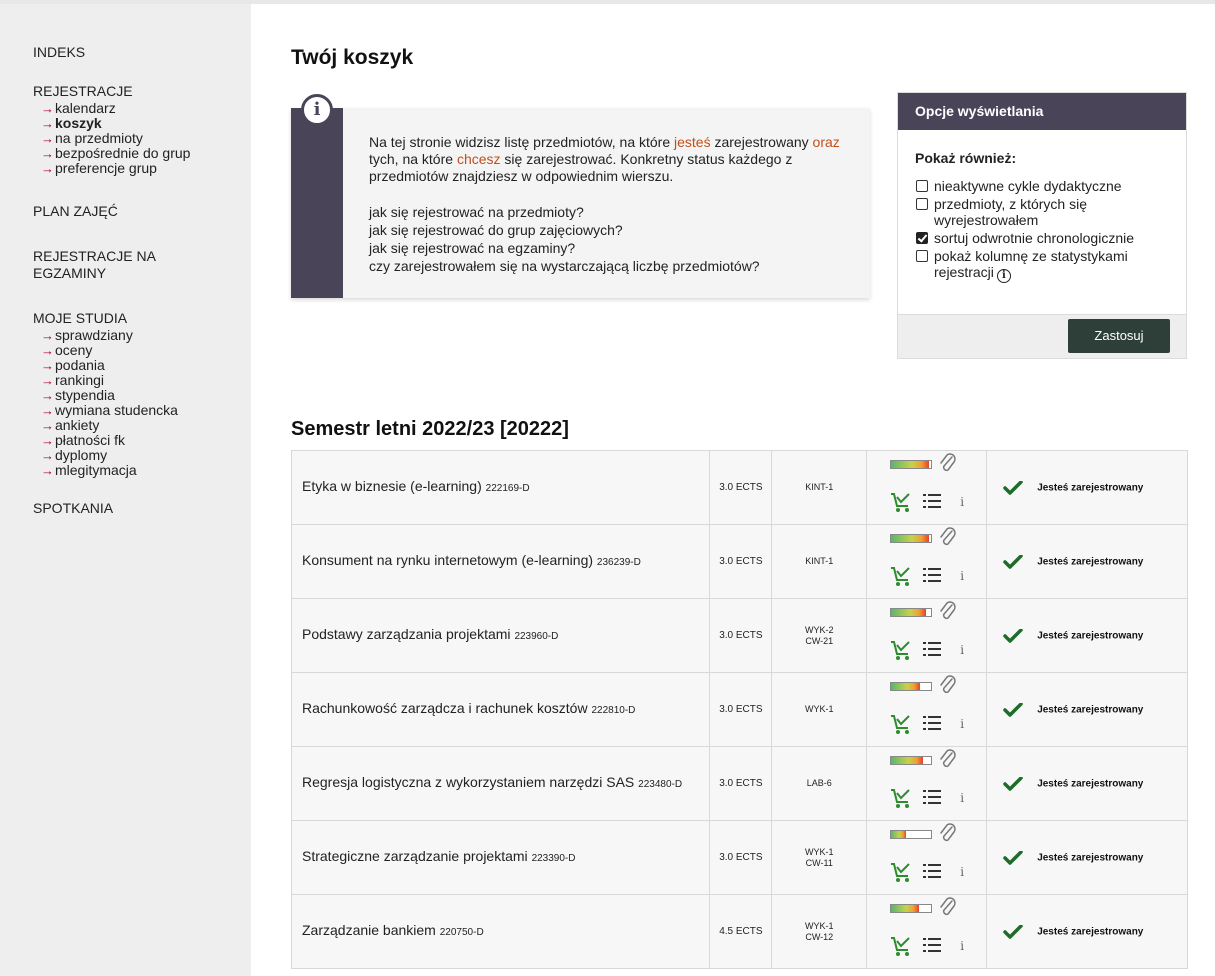  Describe the element at coordinates (142, 52) in the screenshot. I see `nav-indeks: INDEKS` at that location.